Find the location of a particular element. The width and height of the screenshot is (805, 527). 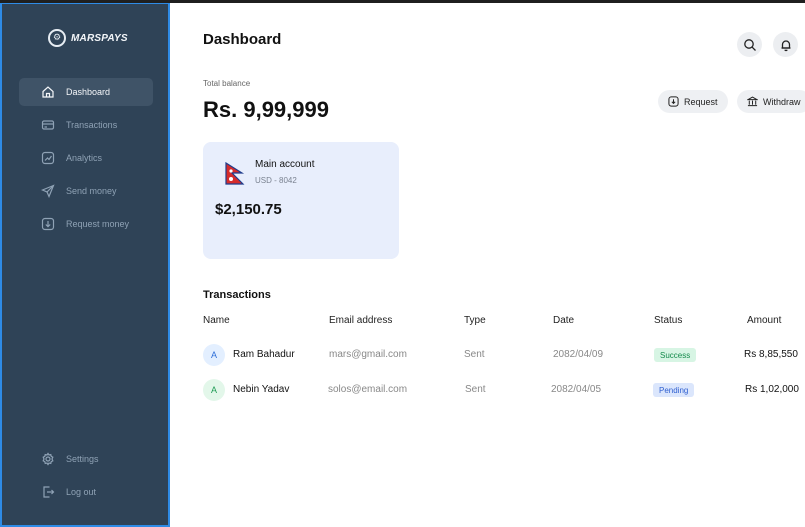

home-icon is located at coordinates (48, 92).